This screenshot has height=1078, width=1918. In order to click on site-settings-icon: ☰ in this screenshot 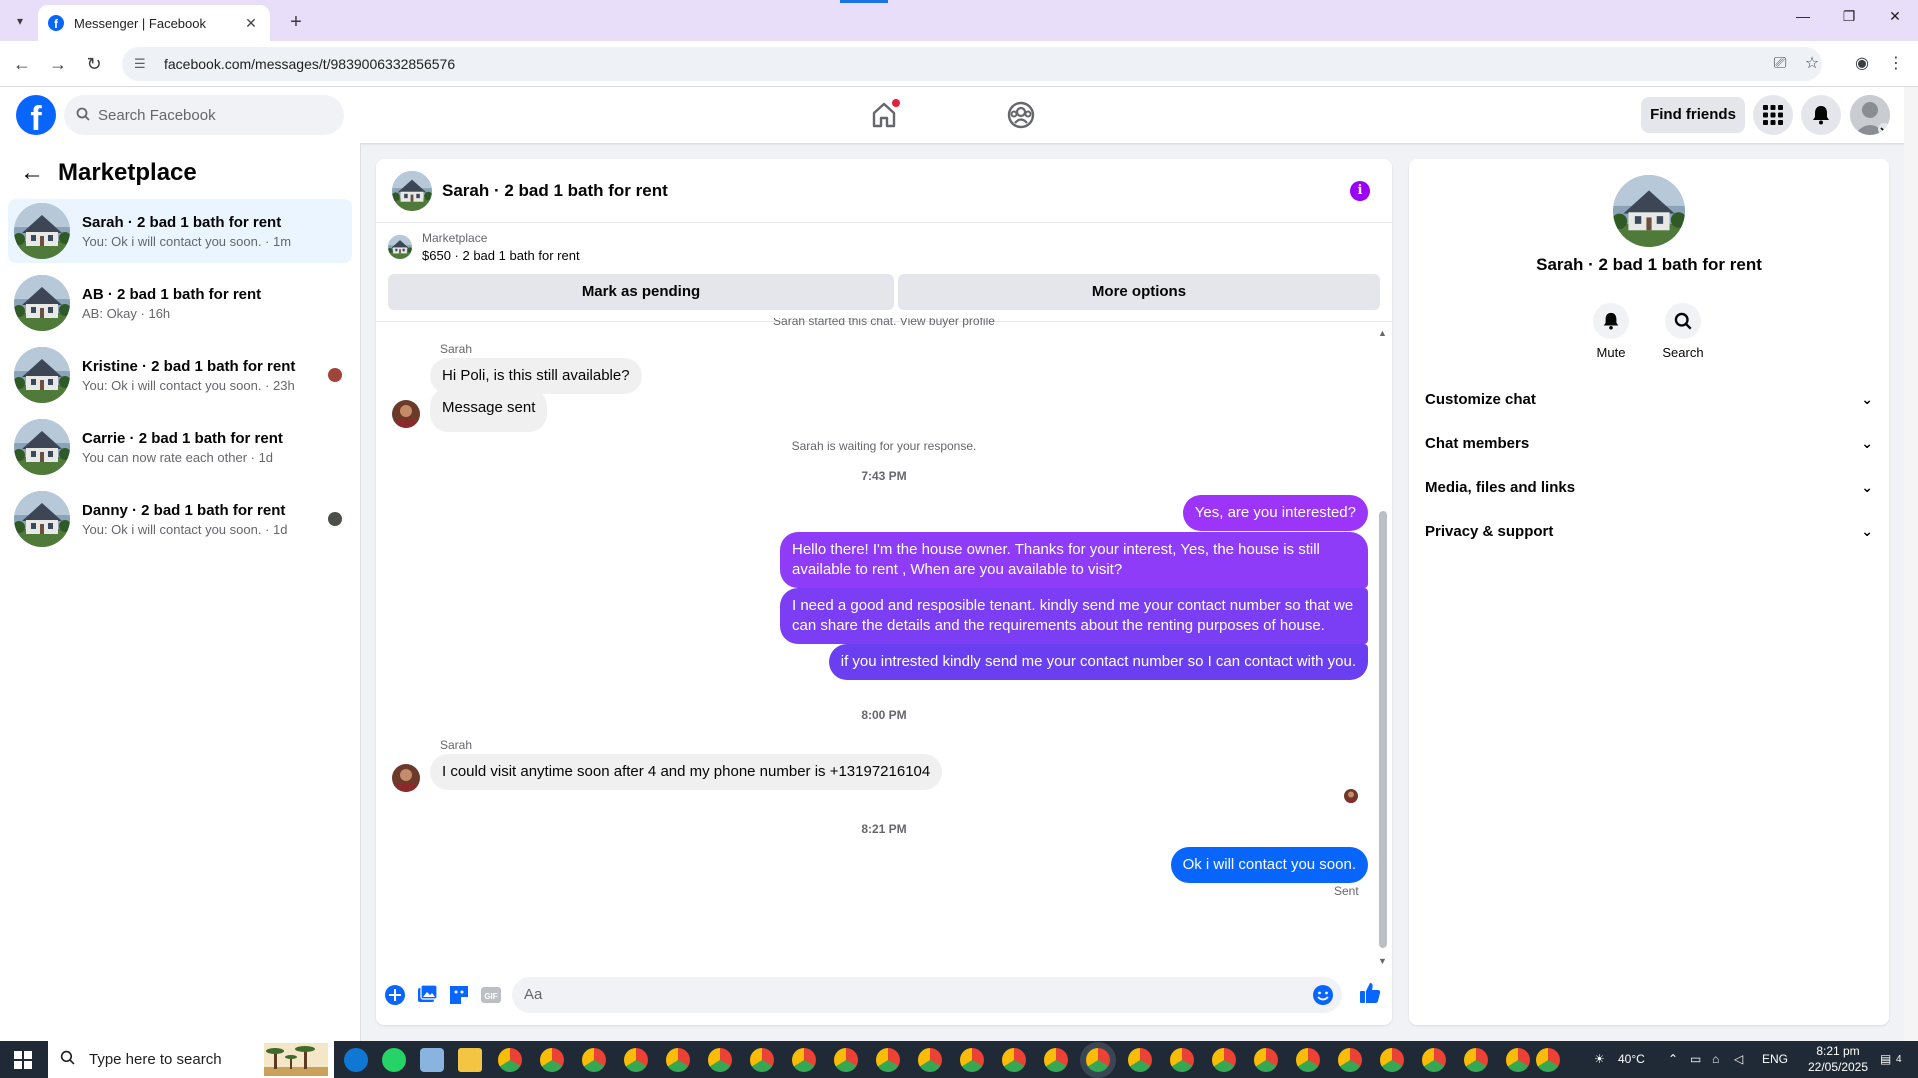, I will do `click(142, 64)`.